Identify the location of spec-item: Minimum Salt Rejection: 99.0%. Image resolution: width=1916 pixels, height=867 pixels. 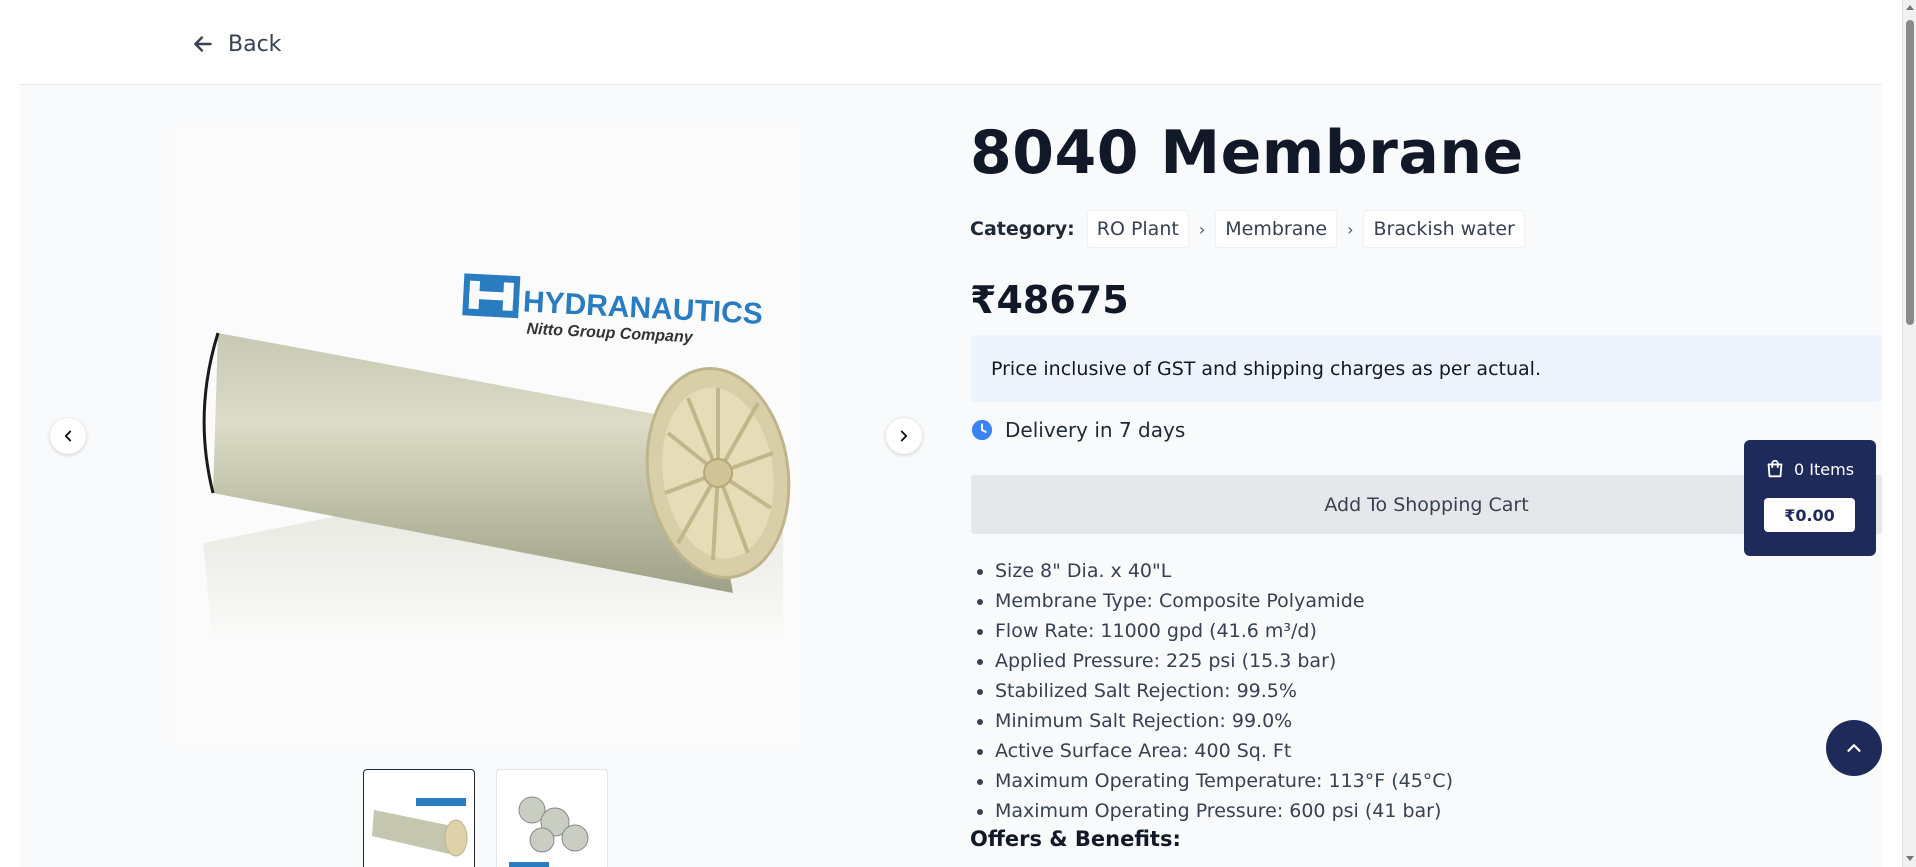
(1224, 721).